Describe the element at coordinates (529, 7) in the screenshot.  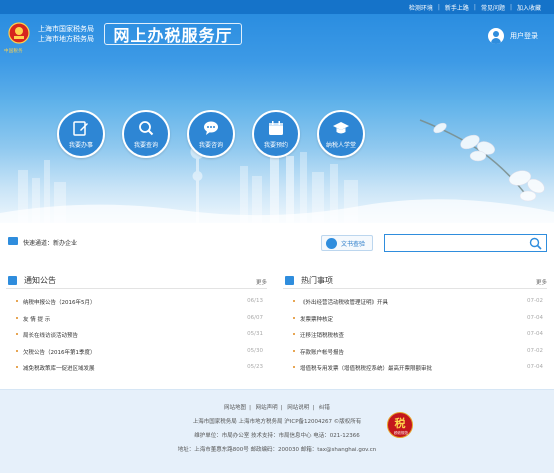
I see `link-add-favorite: 加入收藏` at that location.